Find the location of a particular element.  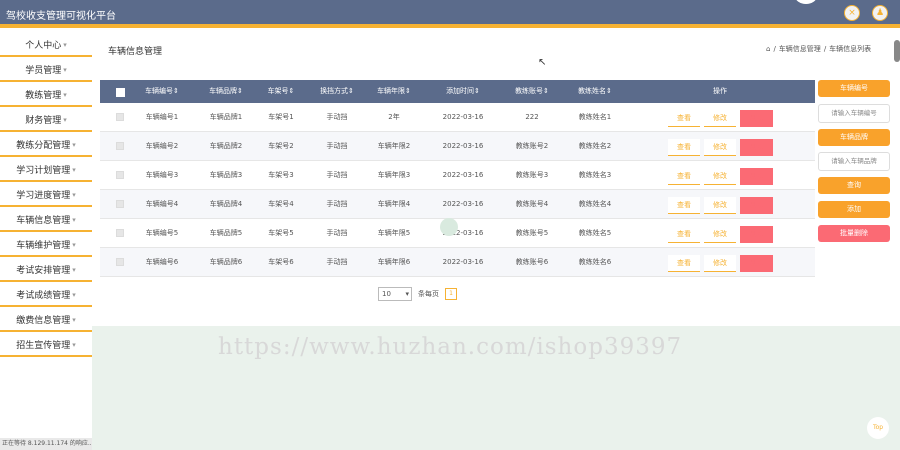

brand-input: 请输入车辆品牌 is located at coordinates (854, 161).